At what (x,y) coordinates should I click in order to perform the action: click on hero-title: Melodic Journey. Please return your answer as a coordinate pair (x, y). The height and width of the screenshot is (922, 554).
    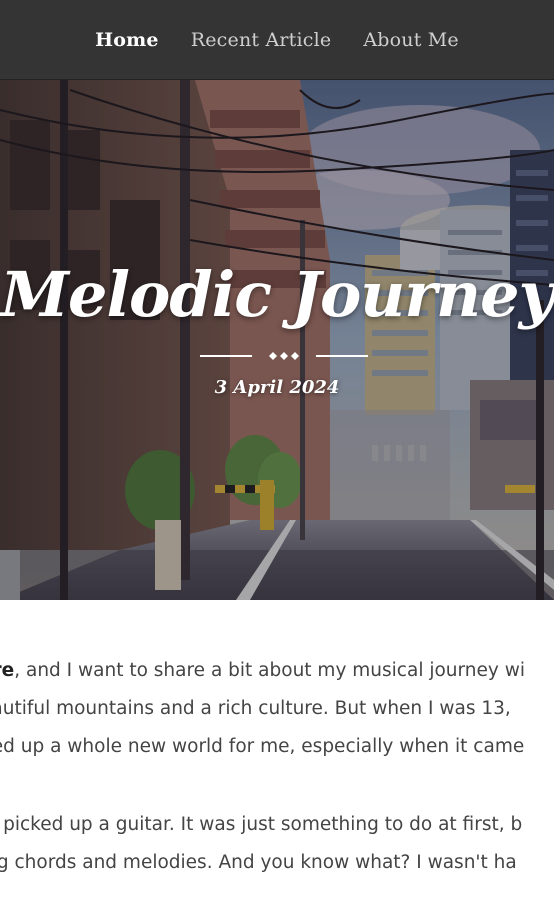
    Looking at the image, I should click on (277, 294).